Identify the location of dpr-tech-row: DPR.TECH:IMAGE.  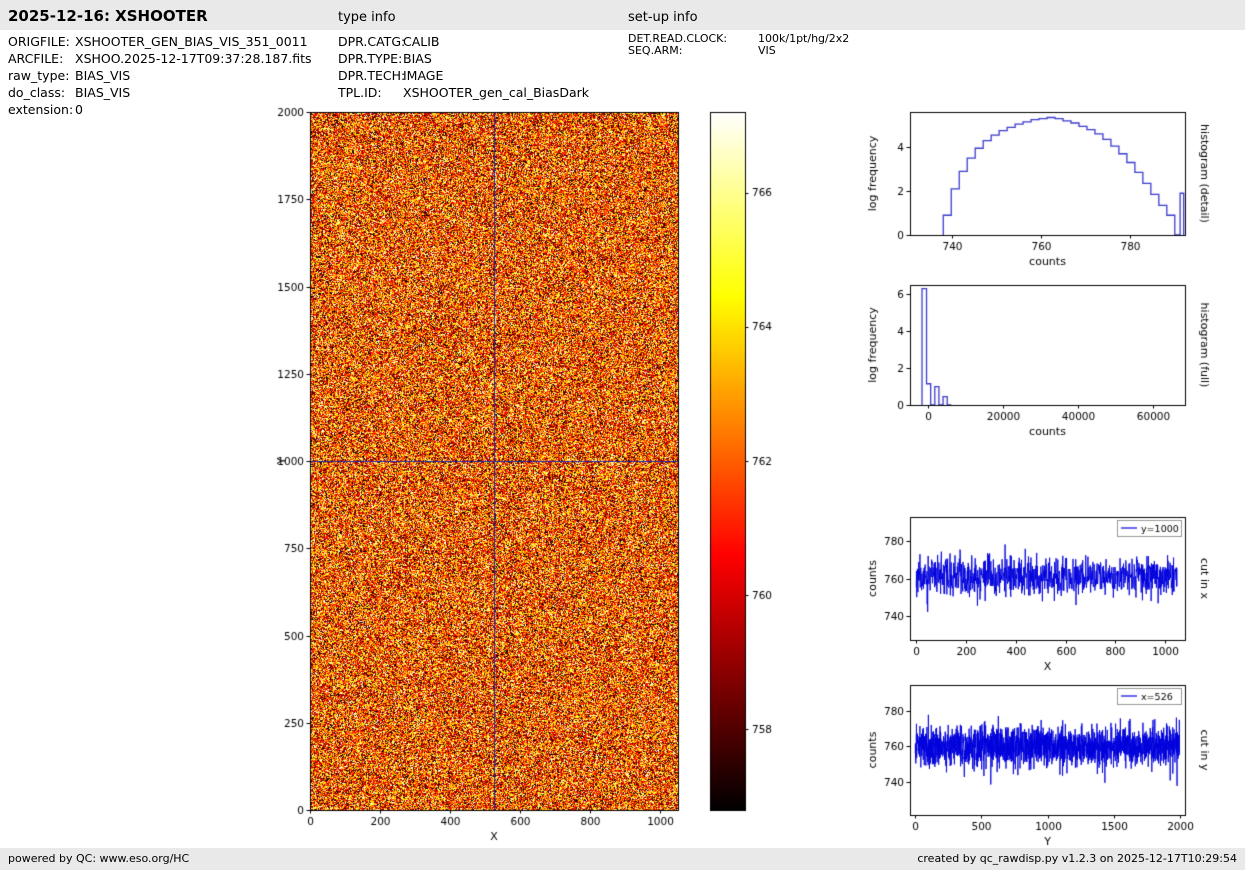
(463, 75).